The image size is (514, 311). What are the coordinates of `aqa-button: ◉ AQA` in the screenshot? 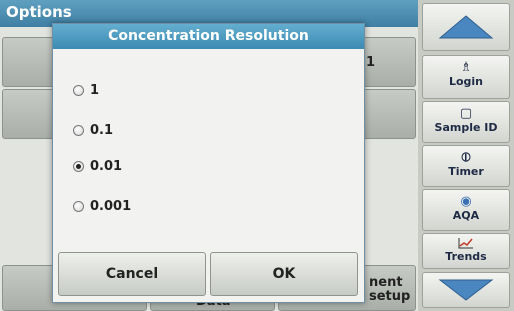 It's located at (466, 210).